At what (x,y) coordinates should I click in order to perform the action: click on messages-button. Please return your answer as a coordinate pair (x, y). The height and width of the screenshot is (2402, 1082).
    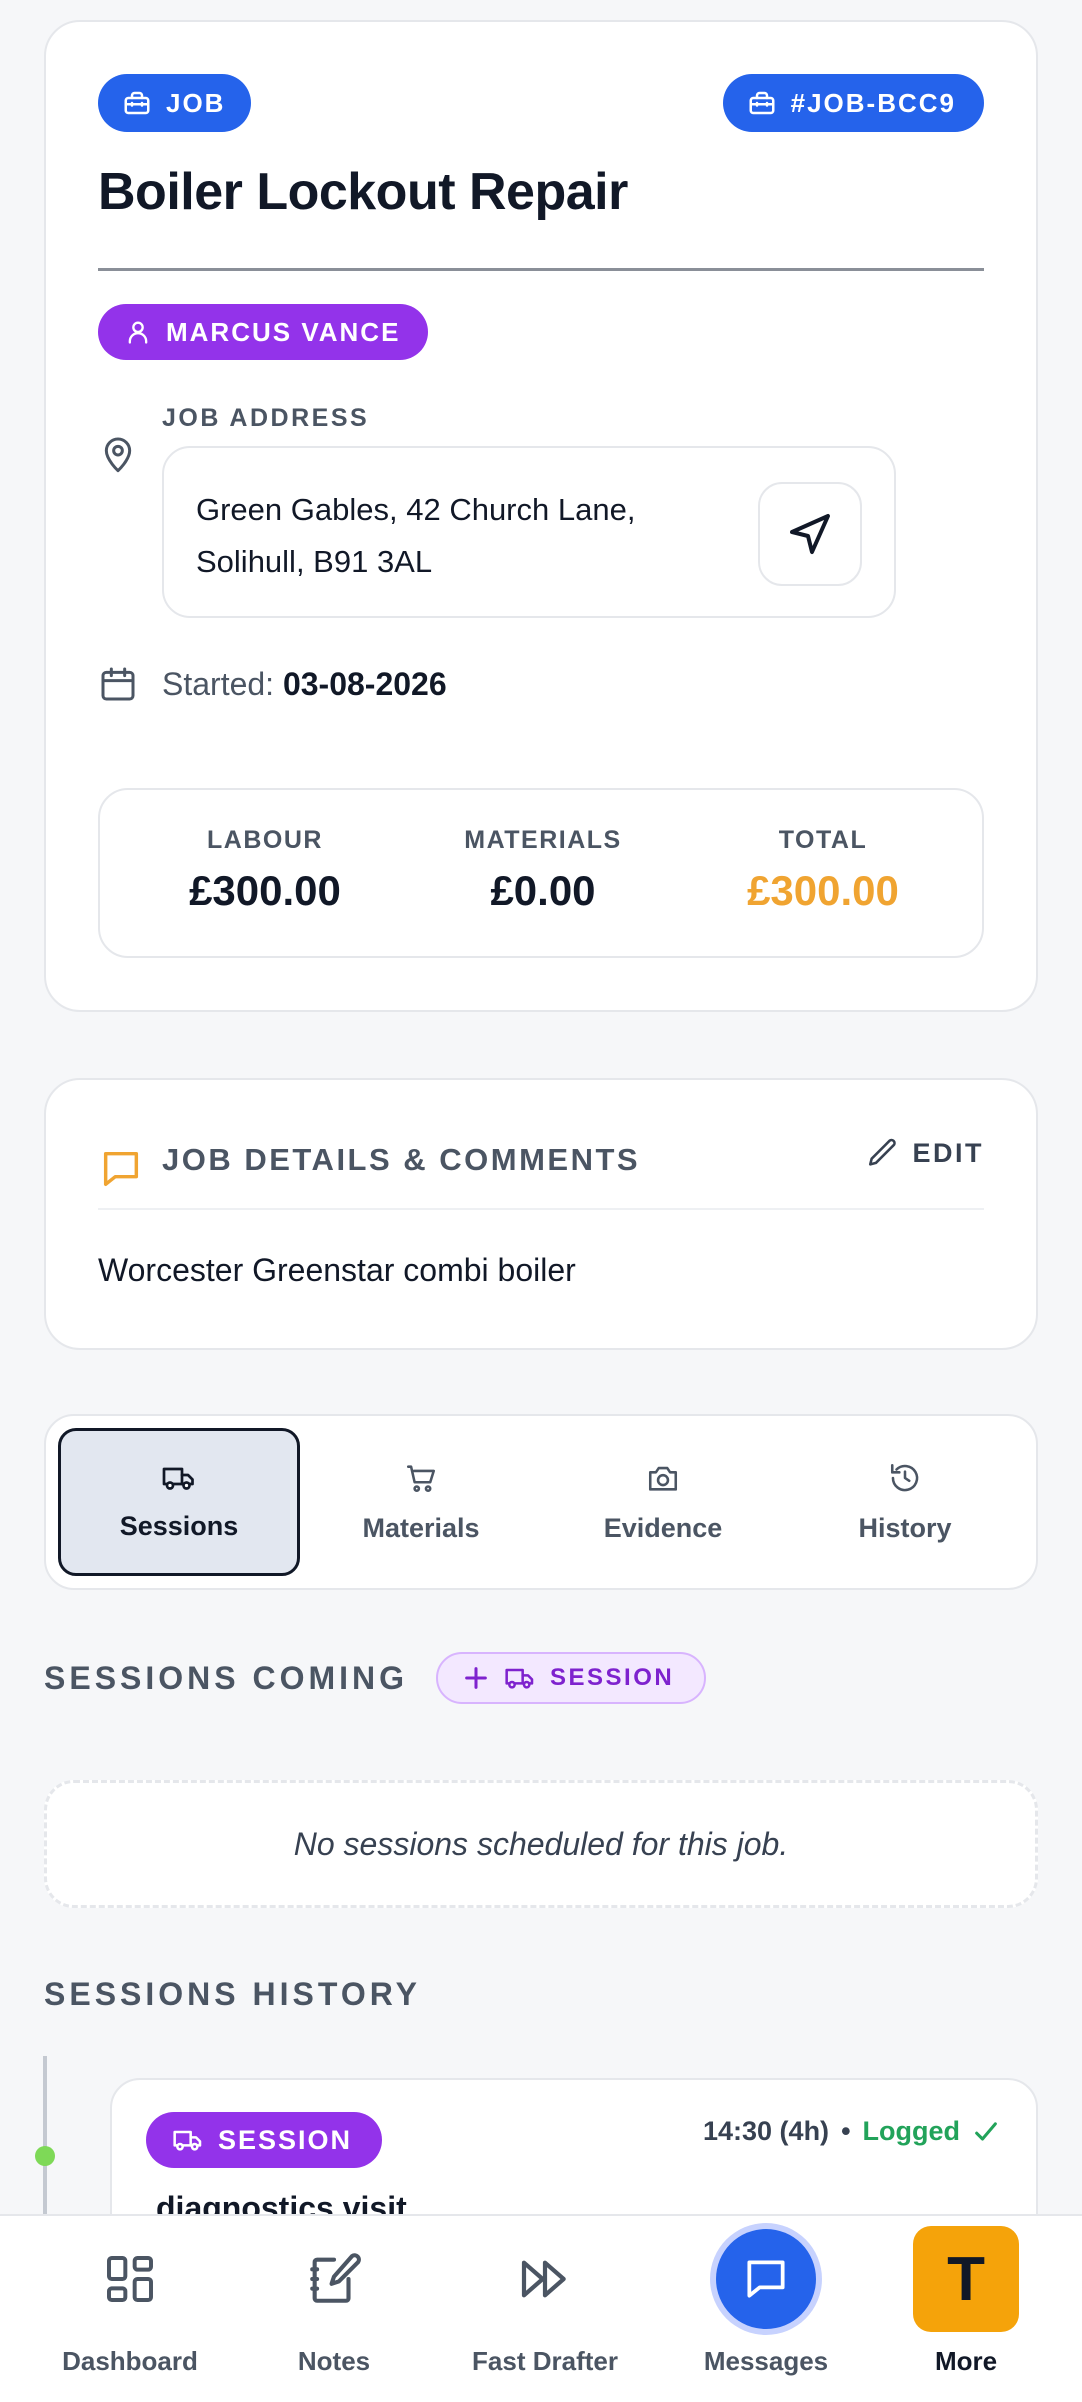
    Looking at the image, I should click on (766, 2279).